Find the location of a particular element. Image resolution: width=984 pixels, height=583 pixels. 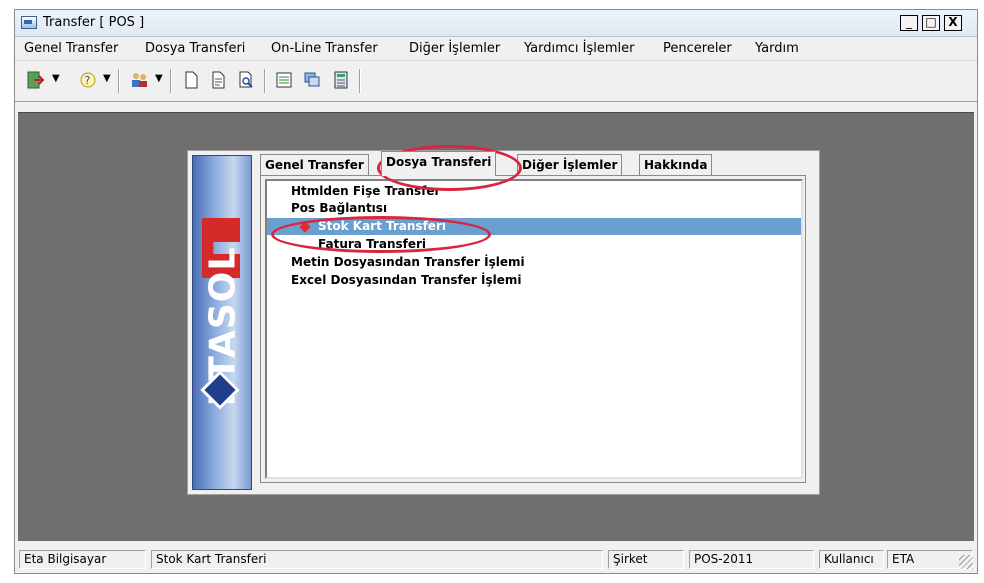

calculator-icon is located at coordinates (341, 80).